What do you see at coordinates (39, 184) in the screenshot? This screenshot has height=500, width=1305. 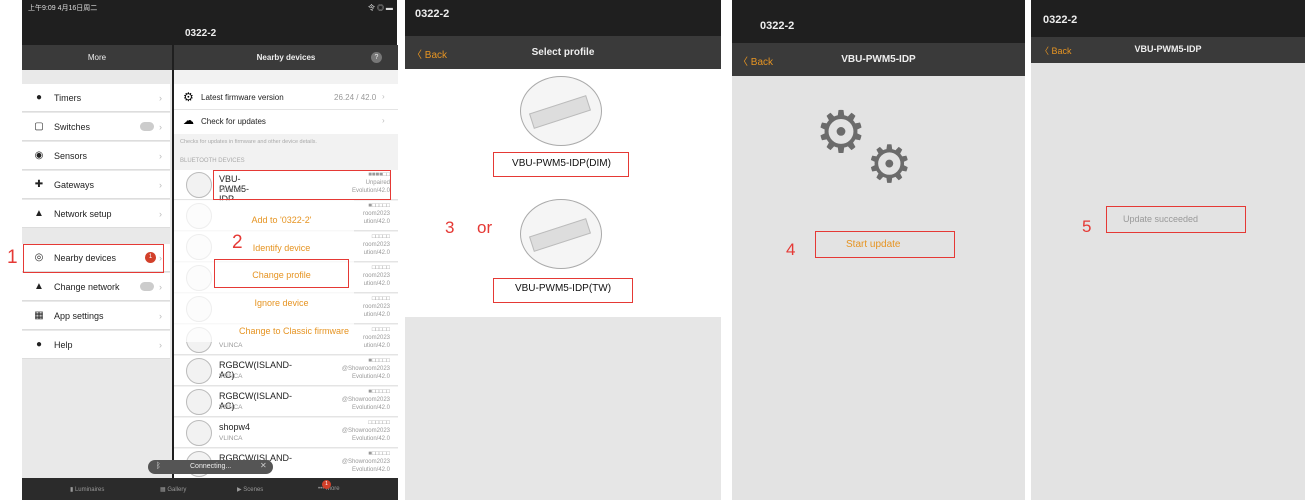 I see `gateway-icon: ✚` at bounding box center [39, 184].